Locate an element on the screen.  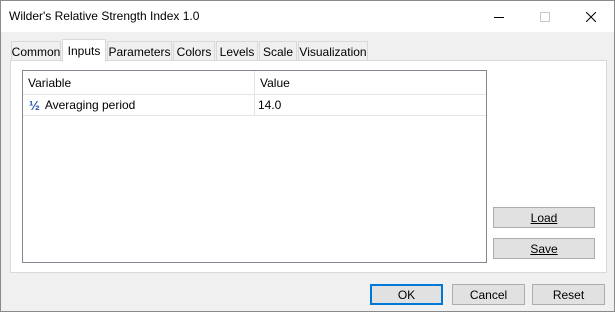
tab-colors: Colors is located at coordinates (194, 51).